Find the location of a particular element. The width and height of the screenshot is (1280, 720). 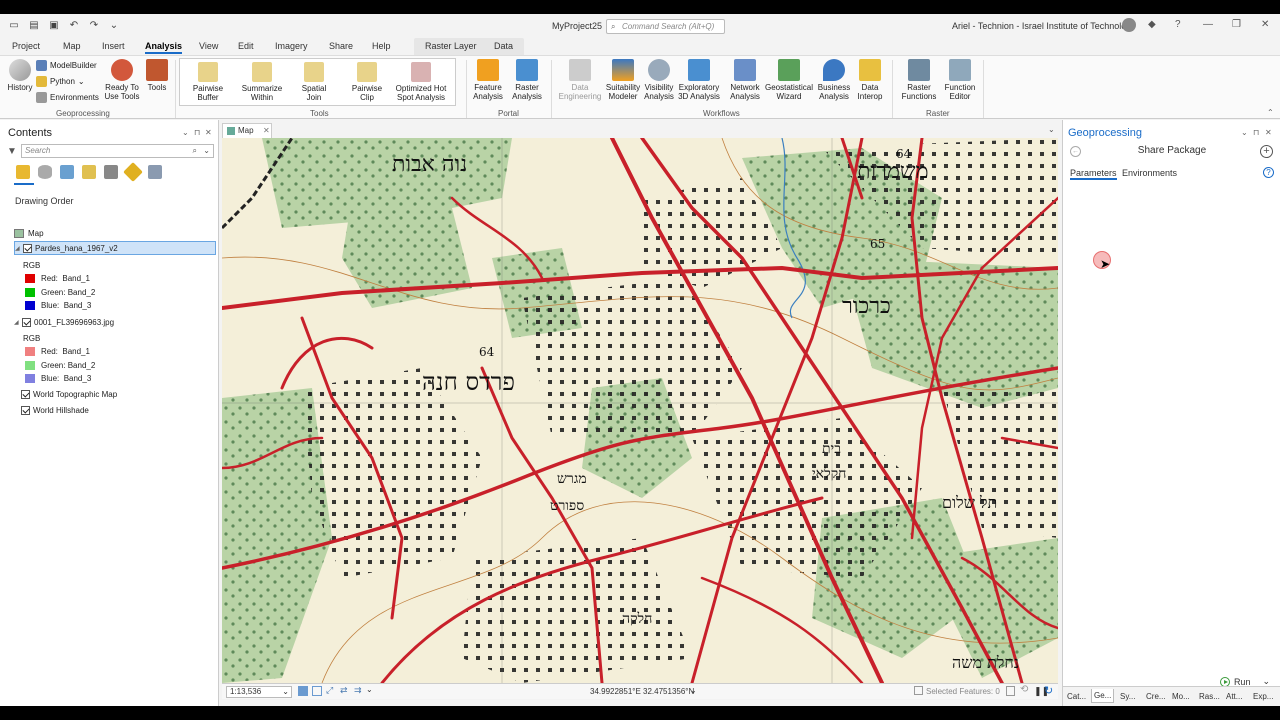

spatial-join-button: Spatial Join is located at coordinates (314, 82).